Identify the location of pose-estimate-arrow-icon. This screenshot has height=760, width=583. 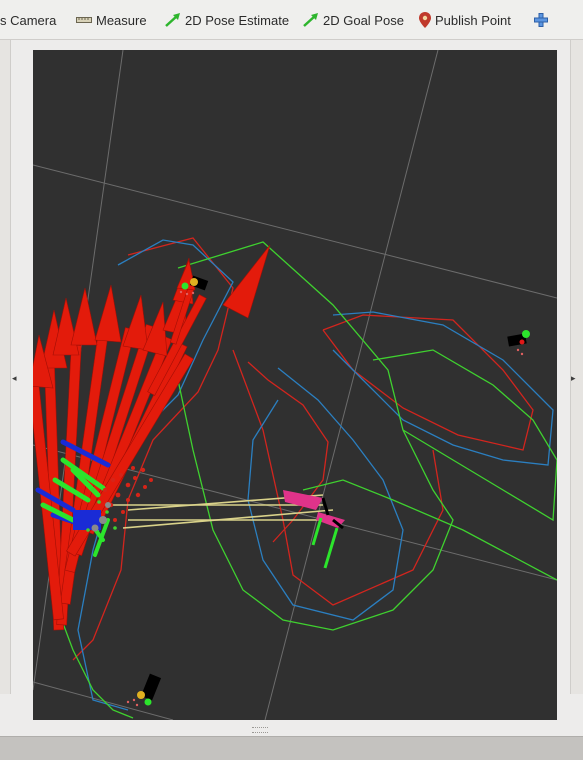
(173, 20).